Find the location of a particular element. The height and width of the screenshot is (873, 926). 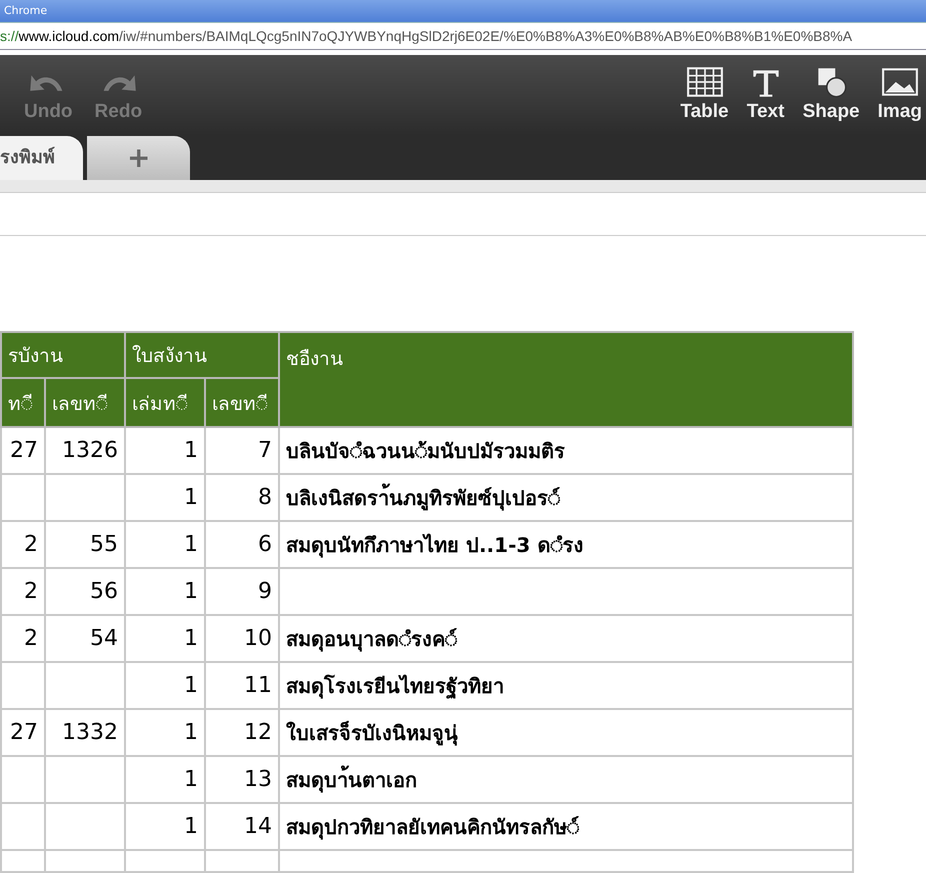

table-cell: บลินบัจ◌ํฉวนน◌้มนับปมัรวมมติร is located at coordinates (566, 450).